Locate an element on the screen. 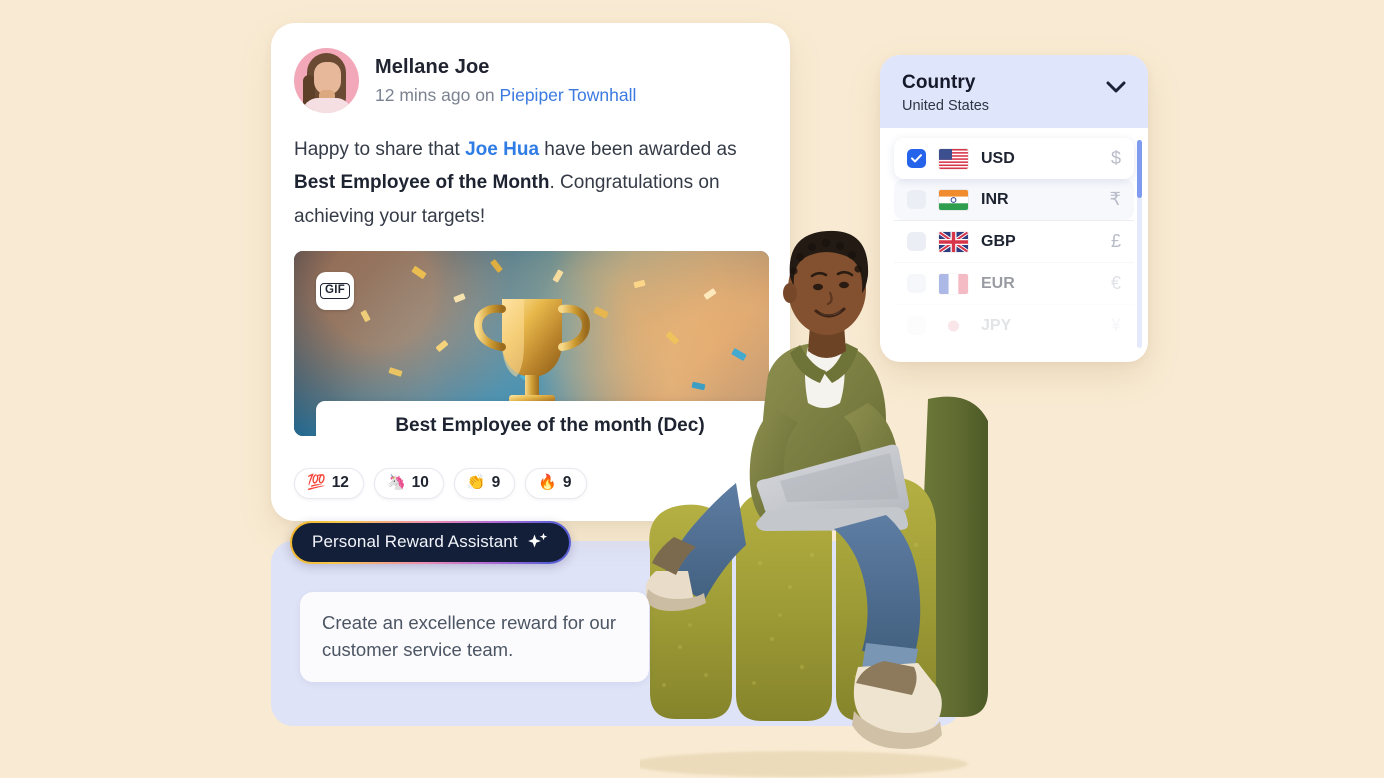 The image size is (1384, 778). post-text-part1: Happy to share that is located at coordinates (380, 149).